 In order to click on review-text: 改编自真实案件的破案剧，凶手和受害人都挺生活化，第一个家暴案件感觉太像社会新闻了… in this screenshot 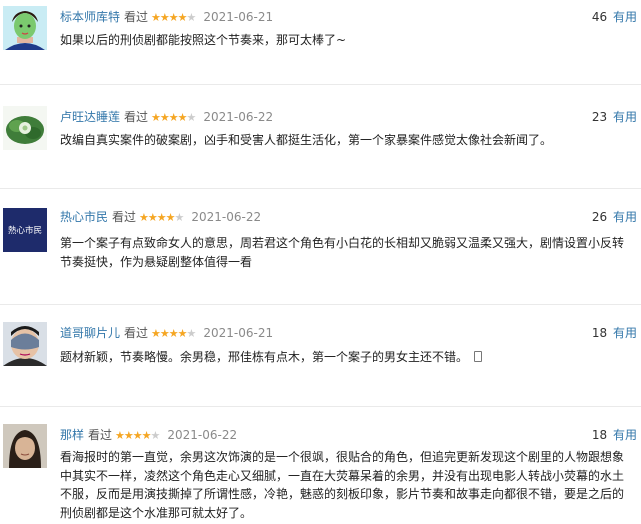, I will do `click(306, 140)`.